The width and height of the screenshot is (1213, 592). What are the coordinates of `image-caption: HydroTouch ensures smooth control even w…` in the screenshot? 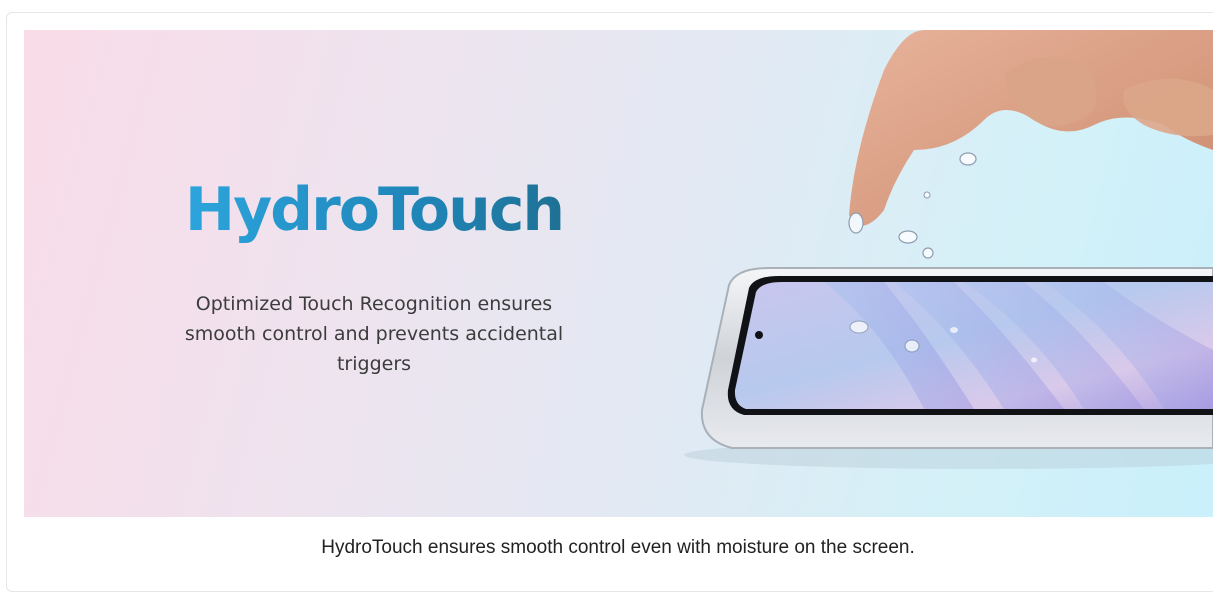 It's located at (618, 547).